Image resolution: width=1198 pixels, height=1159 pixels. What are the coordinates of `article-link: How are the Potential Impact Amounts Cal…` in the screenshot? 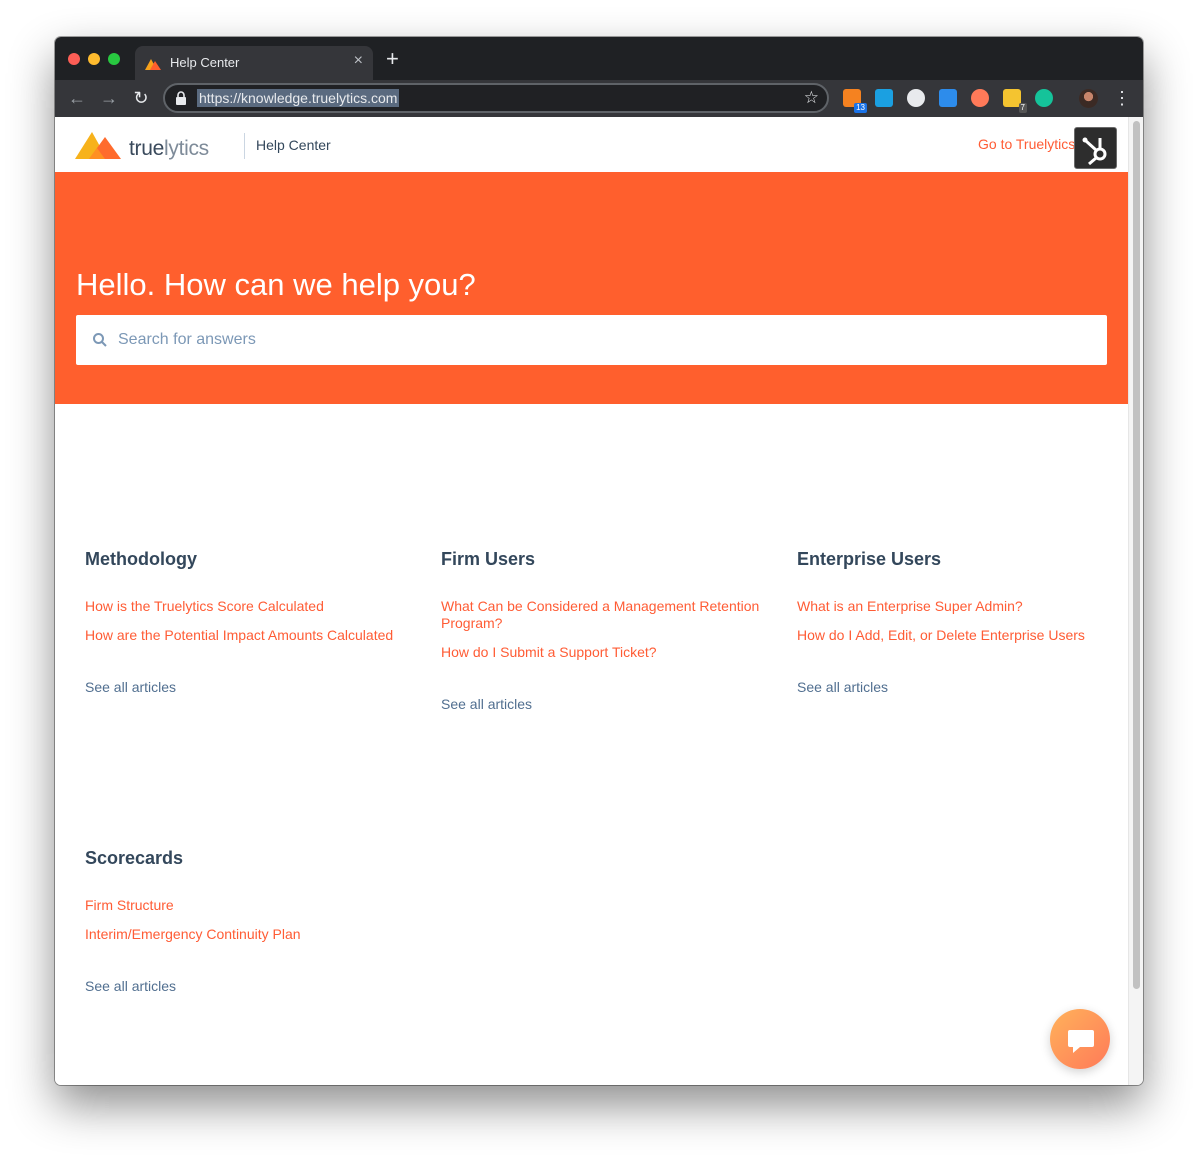 It's located at (245, 635).